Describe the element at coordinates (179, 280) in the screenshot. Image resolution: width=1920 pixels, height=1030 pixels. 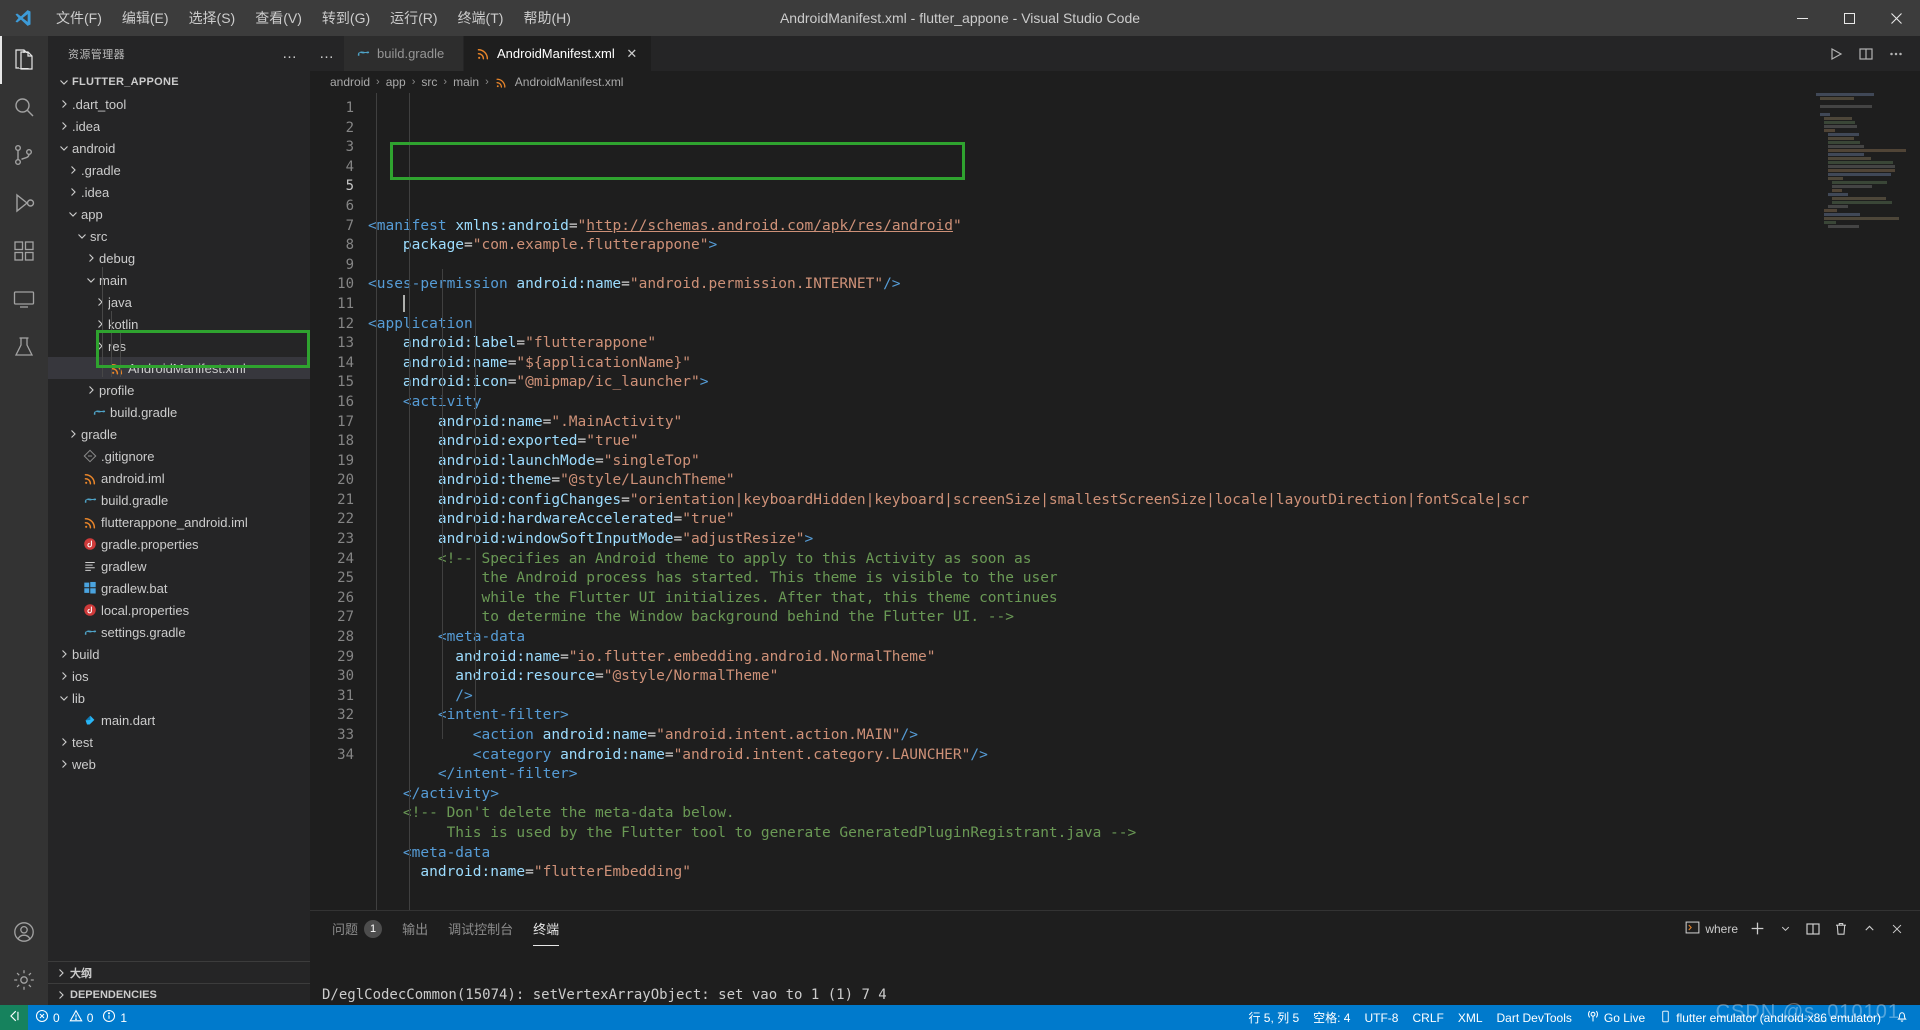
I see `tree-item-main: main` at that location.